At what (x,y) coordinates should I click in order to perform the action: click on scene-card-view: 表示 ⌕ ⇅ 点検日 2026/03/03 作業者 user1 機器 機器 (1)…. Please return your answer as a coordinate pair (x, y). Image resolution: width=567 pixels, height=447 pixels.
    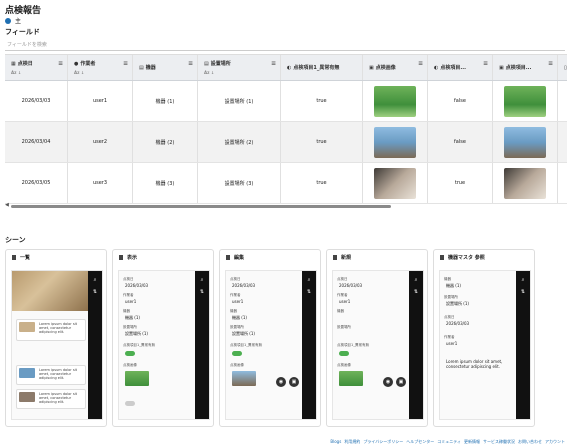
    Looking at the image, I should click on (163, 338).